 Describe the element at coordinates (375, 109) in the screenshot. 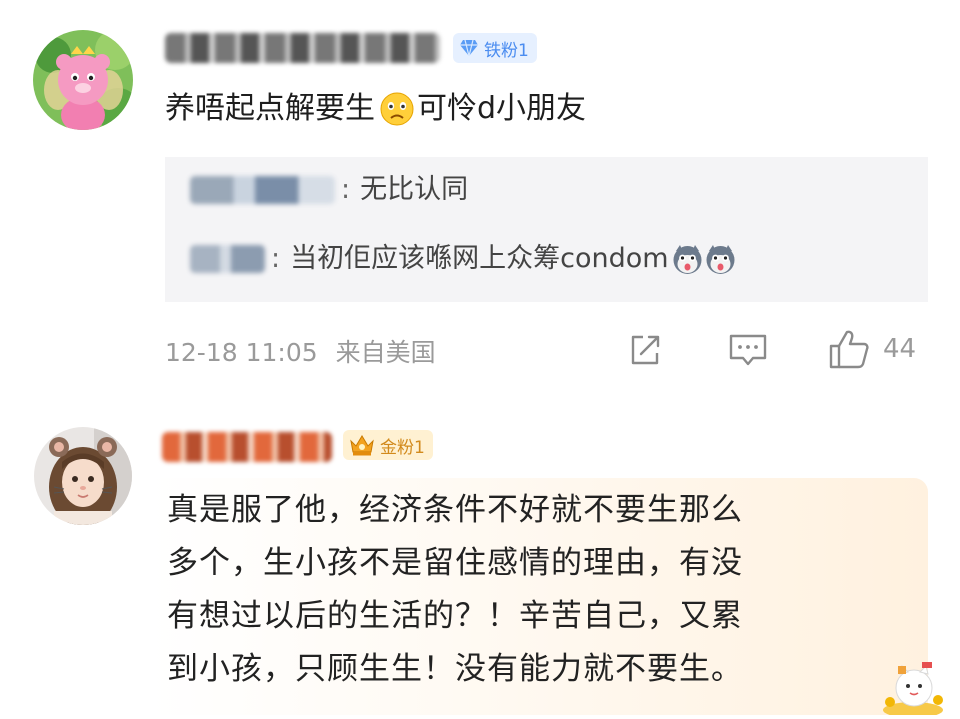

I see `comment-text: 养唔起点解要生 可怜d小朋友` at that location.